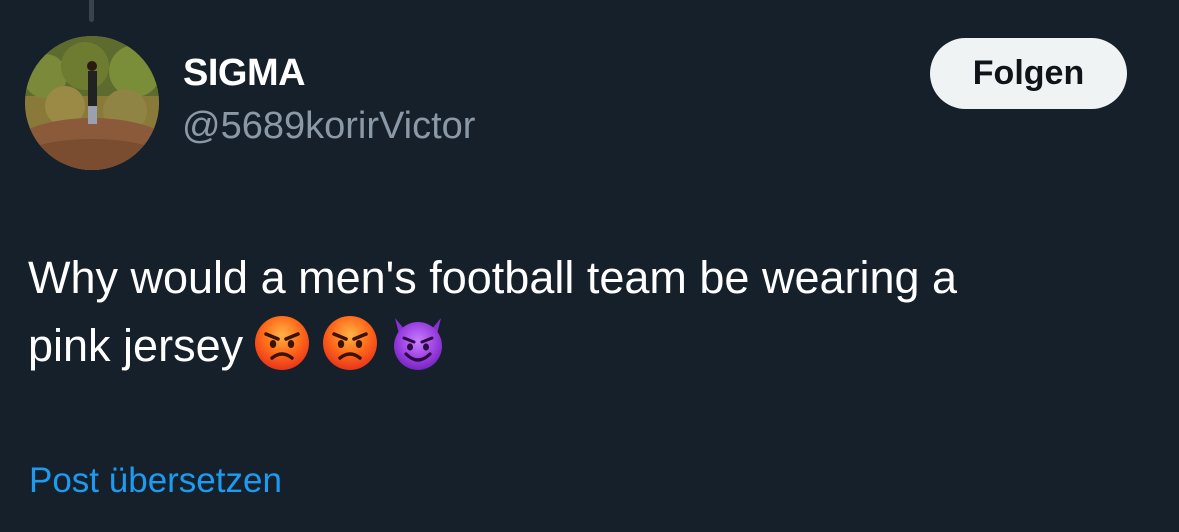  Describe the element at coordinates (583, 346) in the screenshot. I see `post-text-line: pink jersey` at that location.